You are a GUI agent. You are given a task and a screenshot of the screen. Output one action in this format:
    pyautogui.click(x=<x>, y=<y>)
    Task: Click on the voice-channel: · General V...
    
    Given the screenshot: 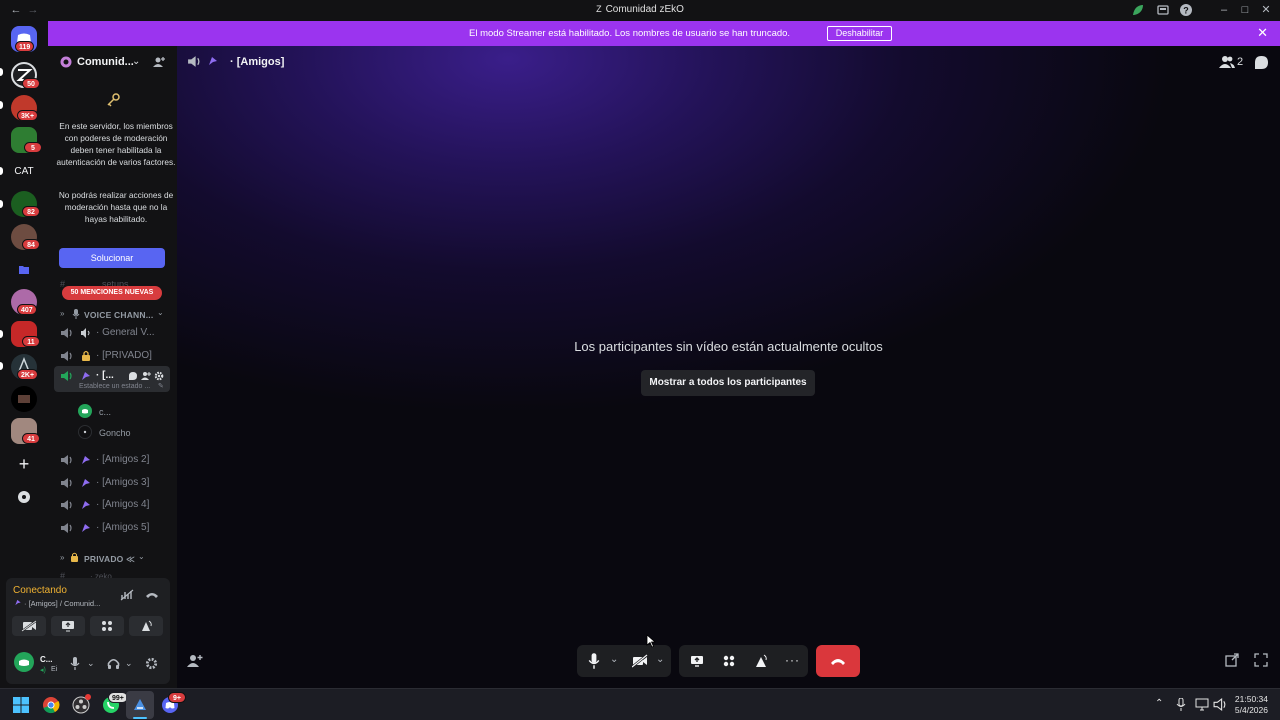 What is the action you would take?
    pyautogui.click(x=114, y=333)
    